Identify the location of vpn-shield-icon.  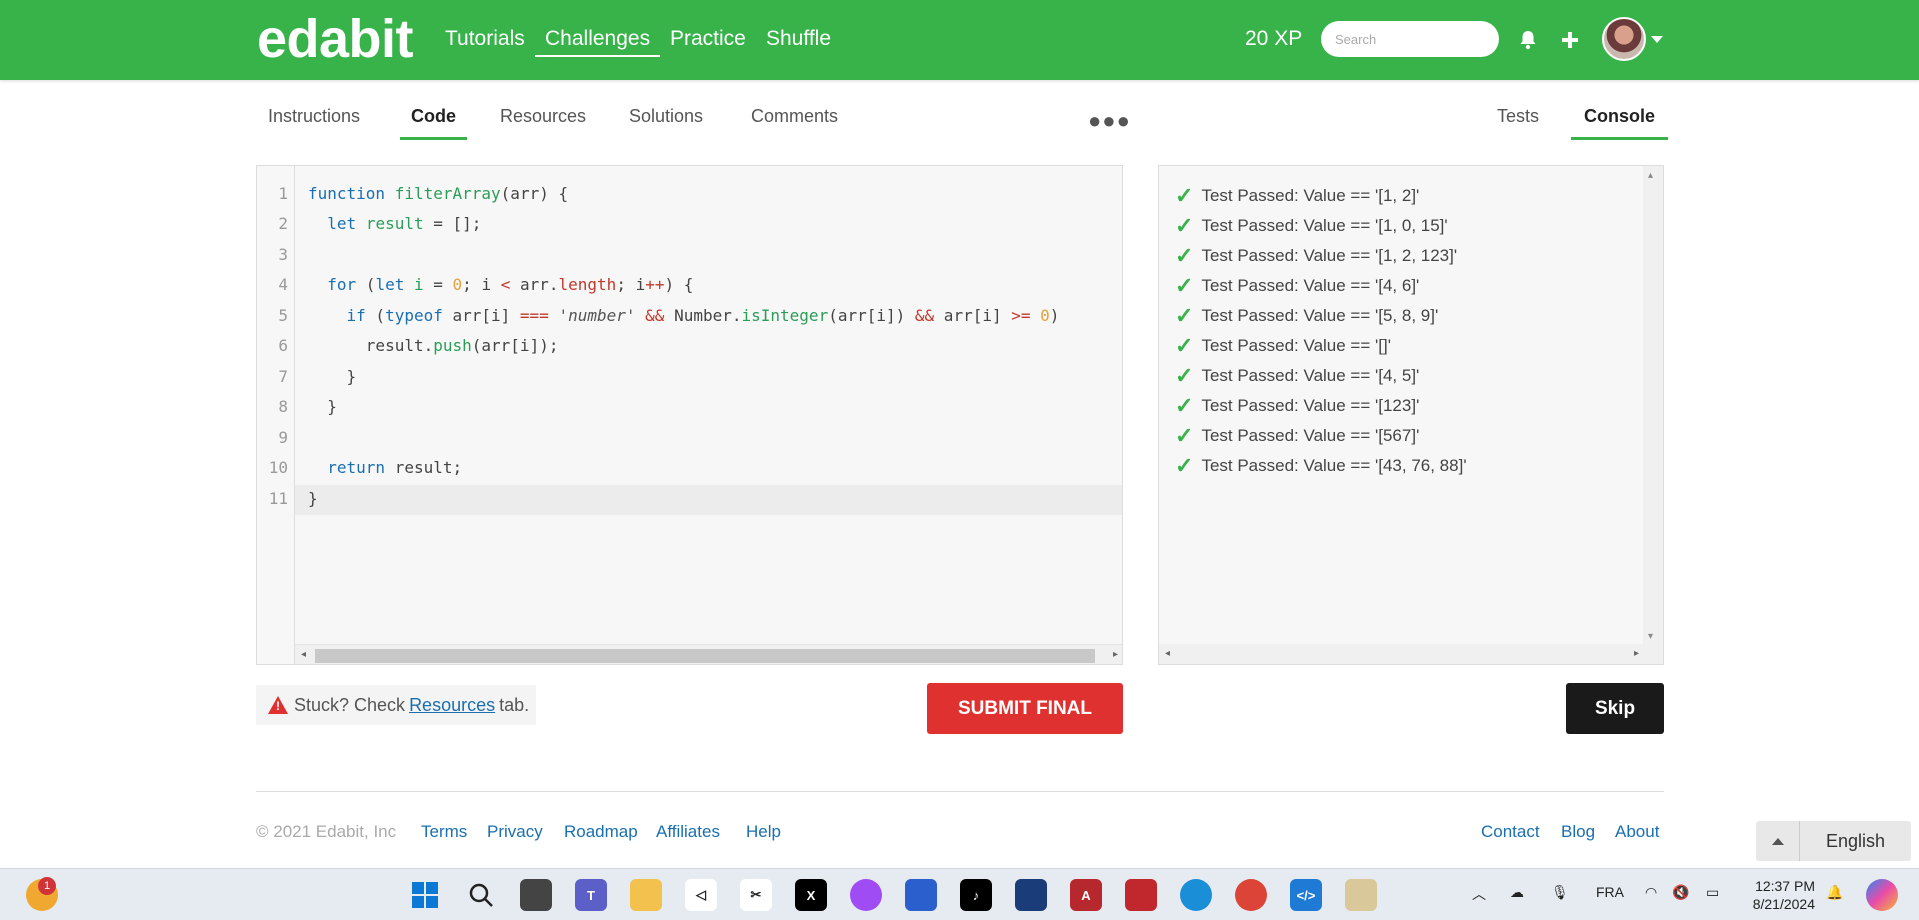
(1031, 895).